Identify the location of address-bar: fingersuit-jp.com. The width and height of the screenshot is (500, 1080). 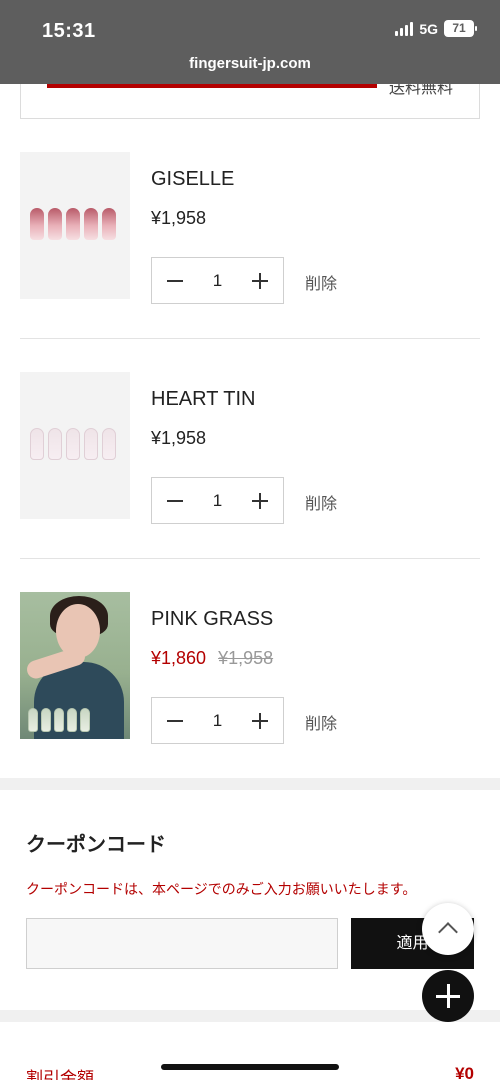
(250, 63).